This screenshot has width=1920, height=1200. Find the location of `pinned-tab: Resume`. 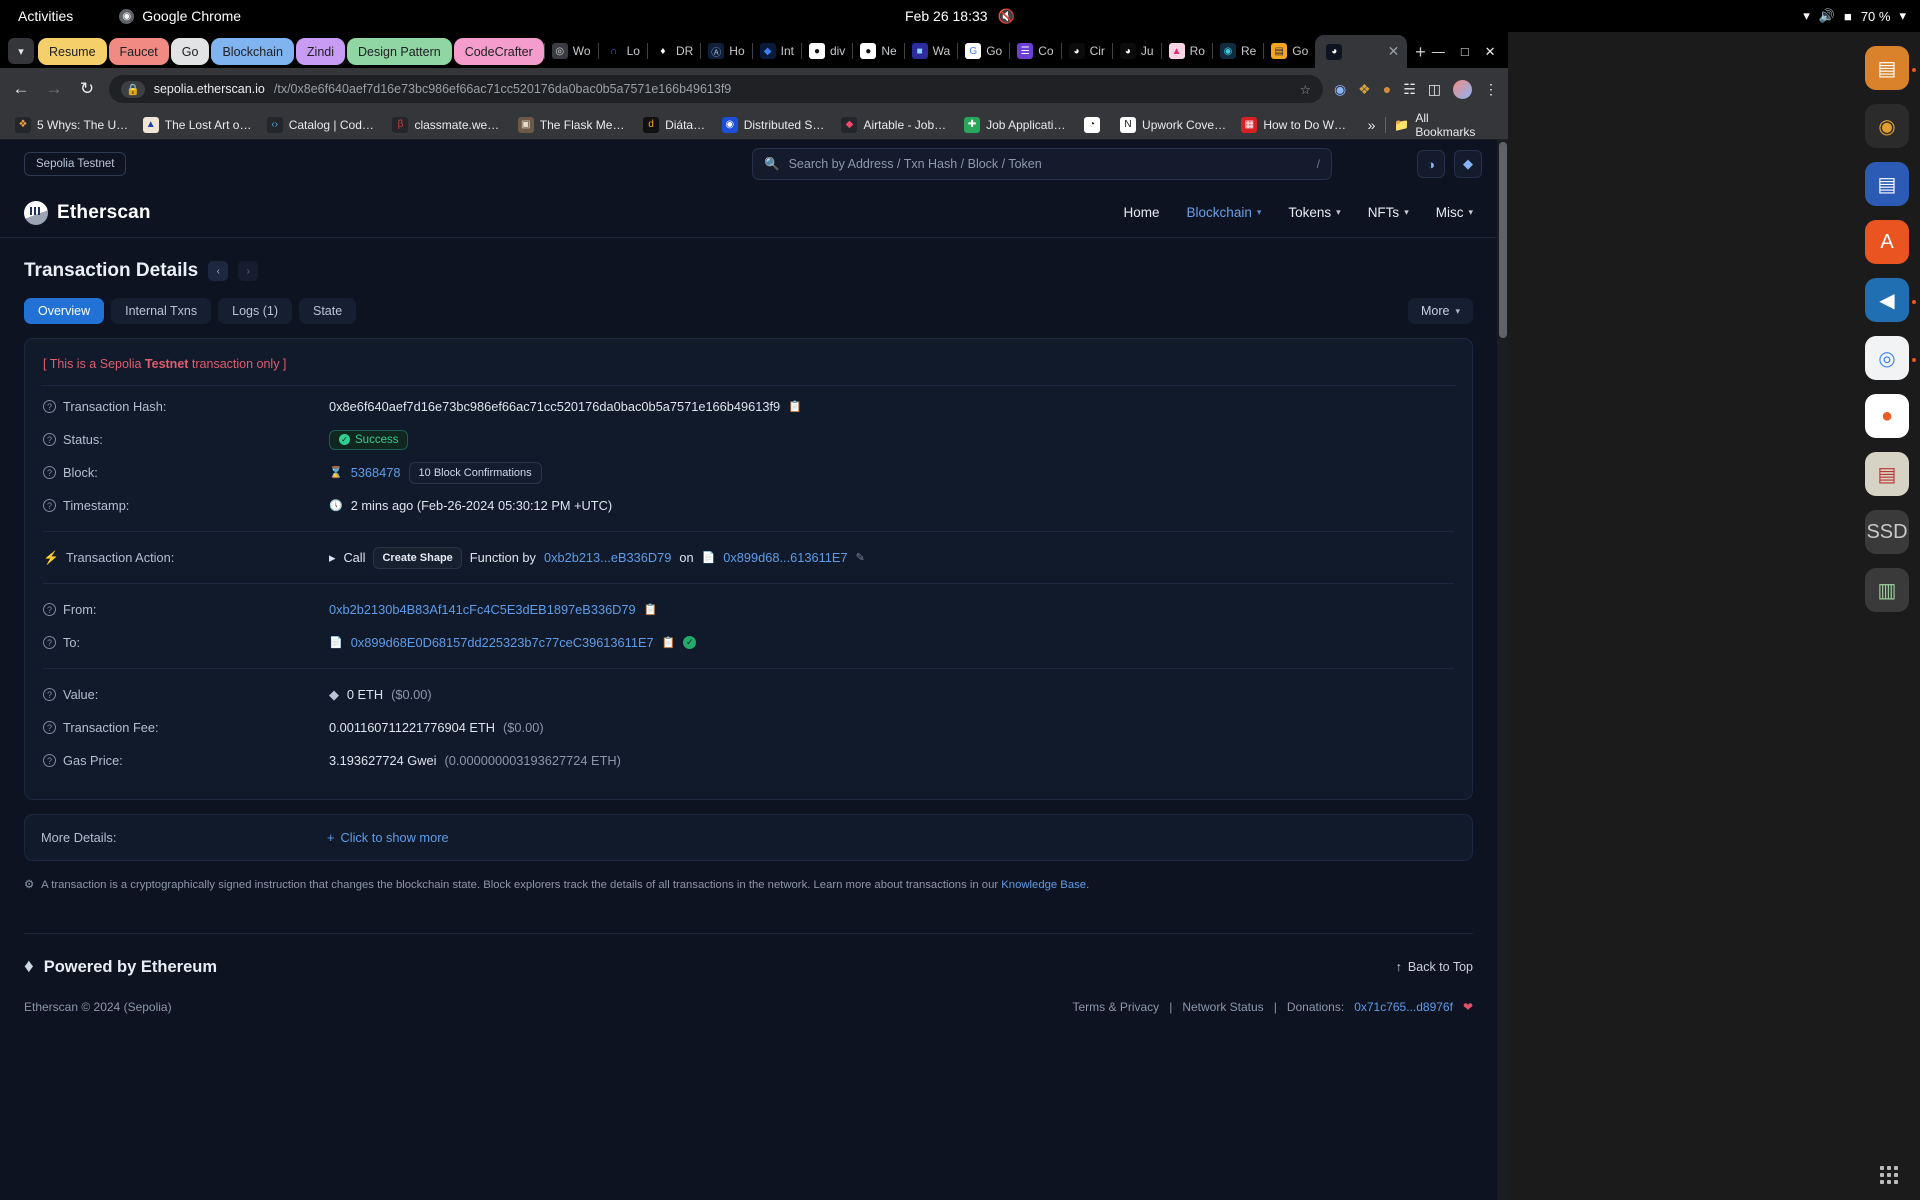

pinned-tab: Resume is located at coordinates (72, 51).